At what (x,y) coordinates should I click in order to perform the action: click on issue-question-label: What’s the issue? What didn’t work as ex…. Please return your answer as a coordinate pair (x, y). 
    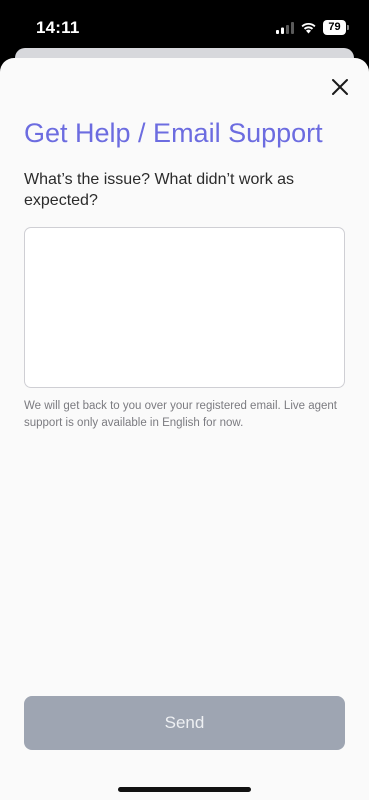
    Looking at the image, I should click on (159, 190).